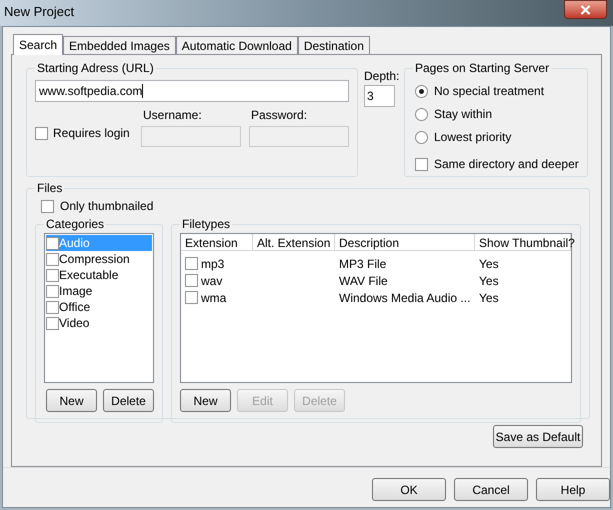 The image size is (613, 510). Describe the element at coordinates (99, 307) in the screenshot. I see `category-item: Office` at that location.